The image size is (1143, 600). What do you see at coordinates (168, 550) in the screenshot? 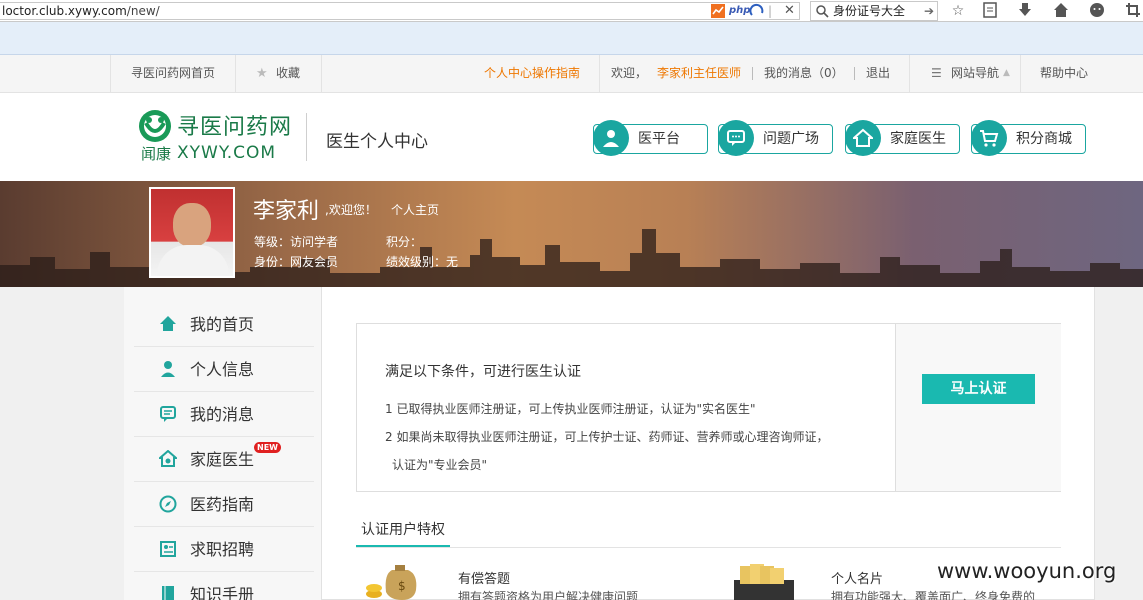
I see `resume-icon` at bounding box center [168, 550].